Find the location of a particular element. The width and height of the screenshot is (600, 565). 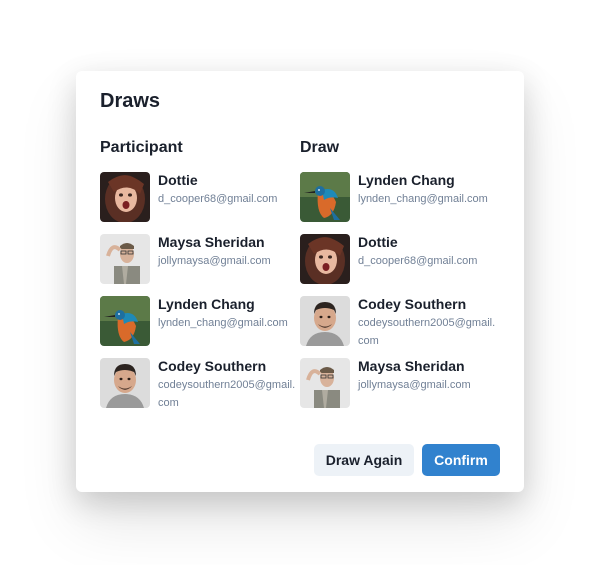

draw-name: Maysa Sheridan is located at coordinates (411, 366).